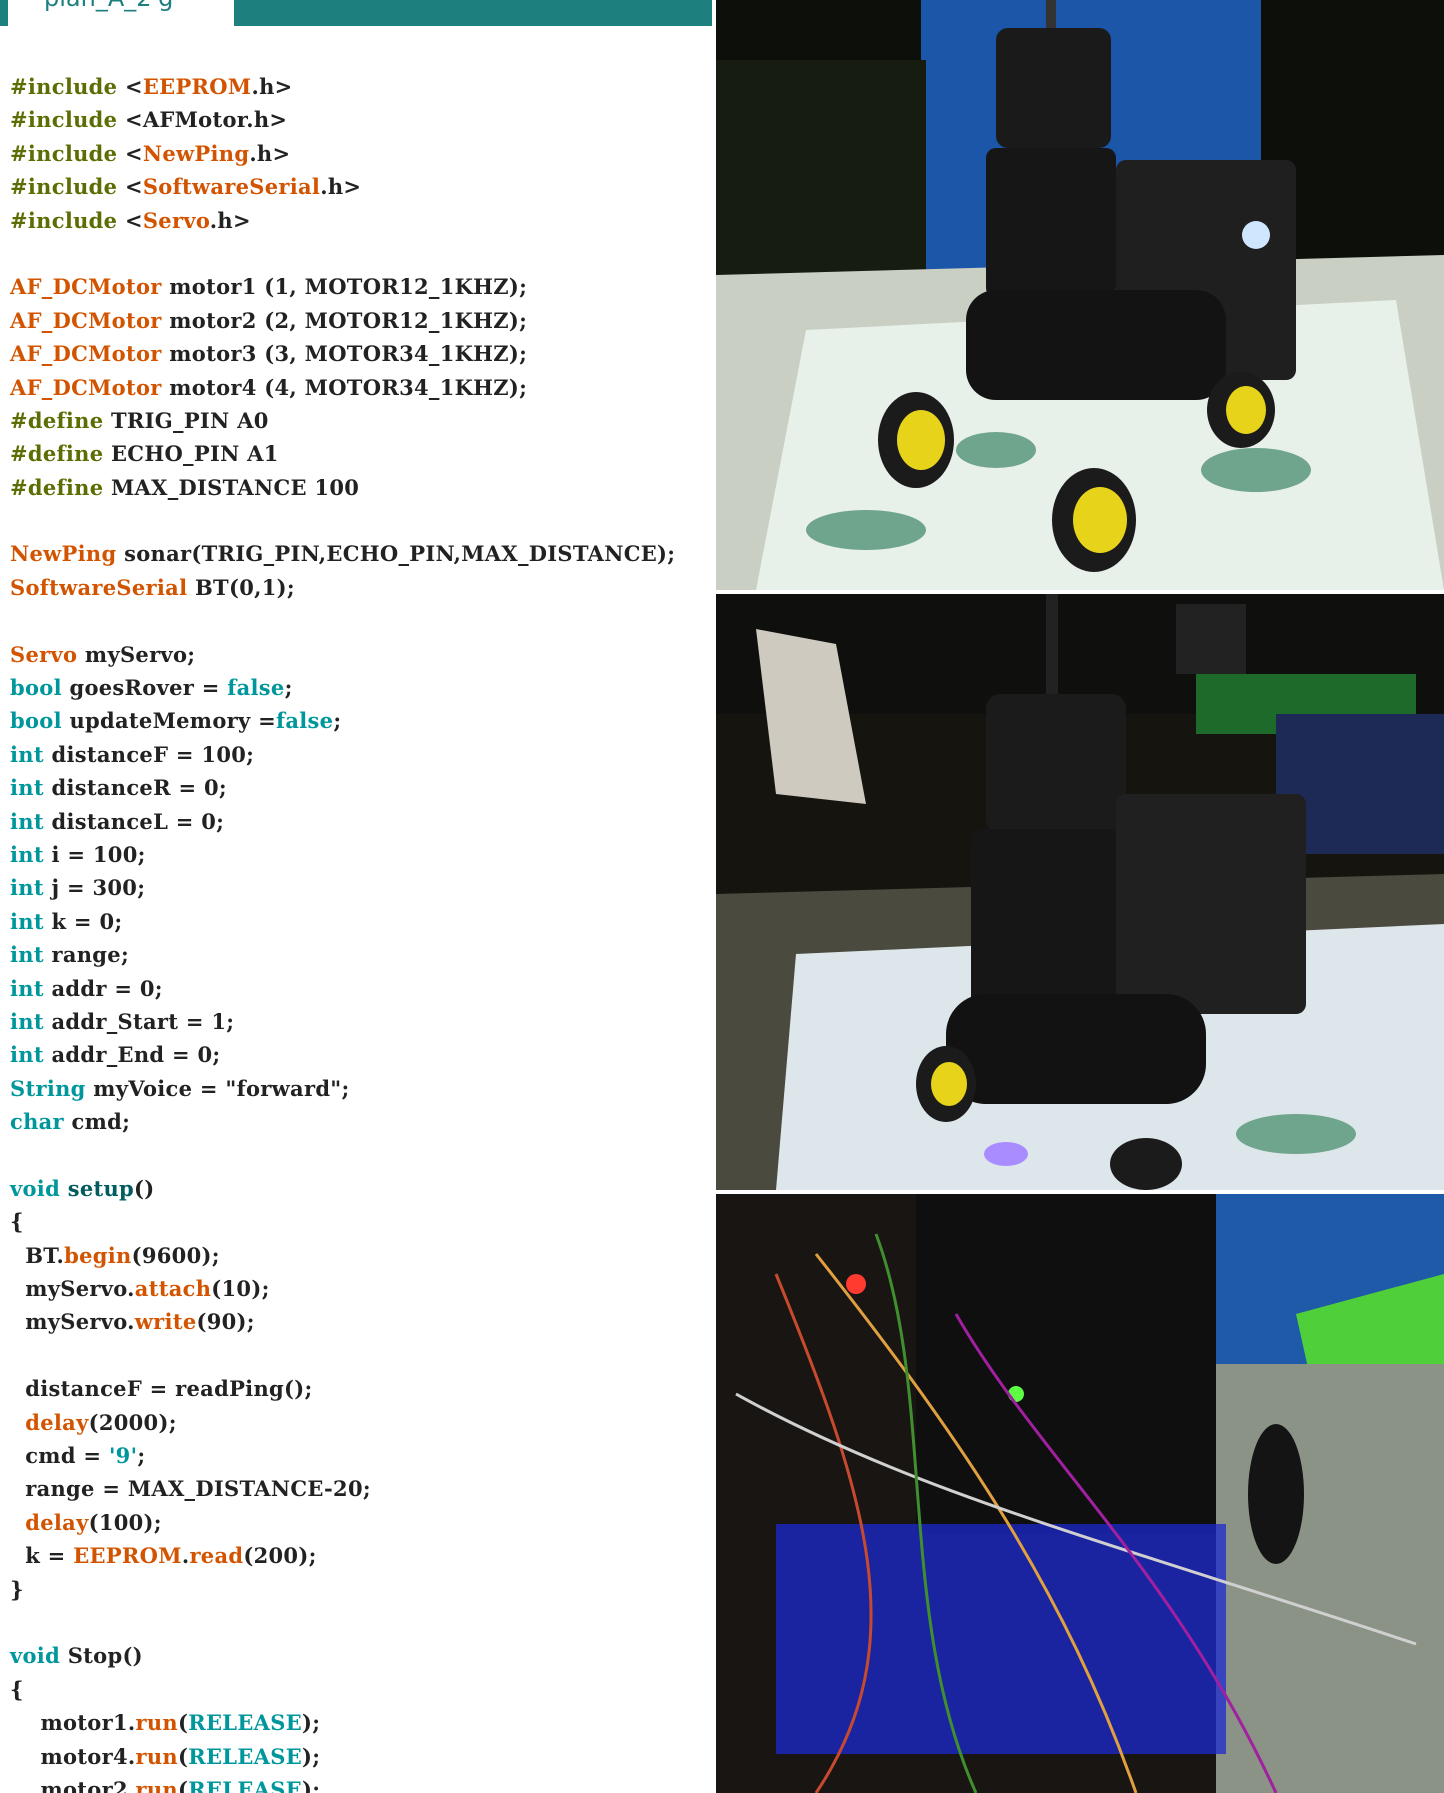 The height and width of the screenshot is (1793, 1444). What do you see at coordinates (342, 153) in the screenshot?
I see `code-line: #include <NewPing.h>` at bounding box center [342, 153].